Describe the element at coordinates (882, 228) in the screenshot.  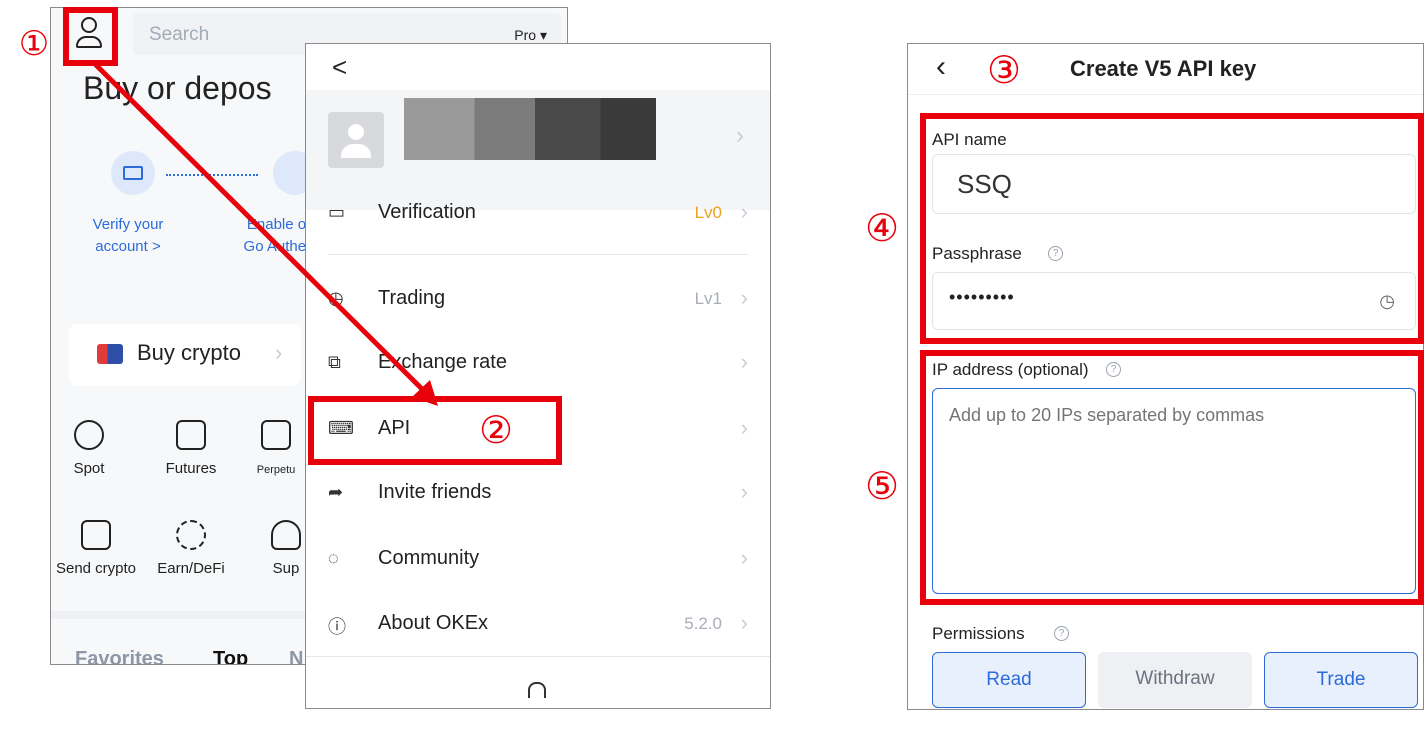
I see `annotation-4: ④` at that location.